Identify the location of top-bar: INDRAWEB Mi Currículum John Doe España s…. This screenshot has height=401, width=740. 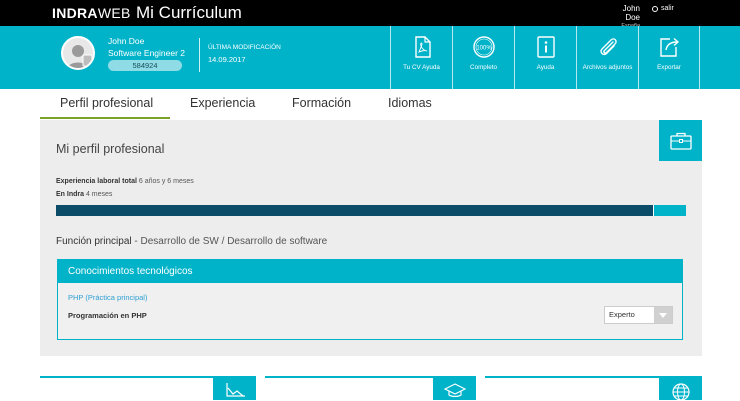
(370, 14).